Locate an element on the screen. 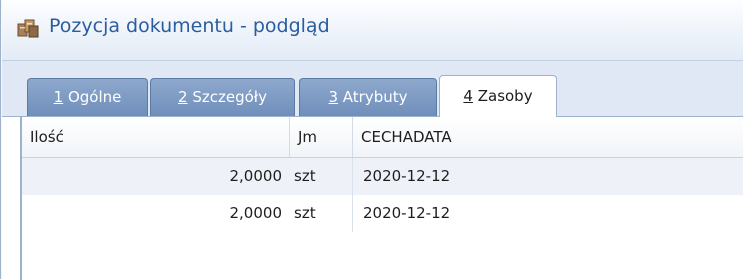 Image resolution: width=743 pixels, height=280 pixels. tab-szczegoly-label: Szczegóły is located at coordinates (227, 97).